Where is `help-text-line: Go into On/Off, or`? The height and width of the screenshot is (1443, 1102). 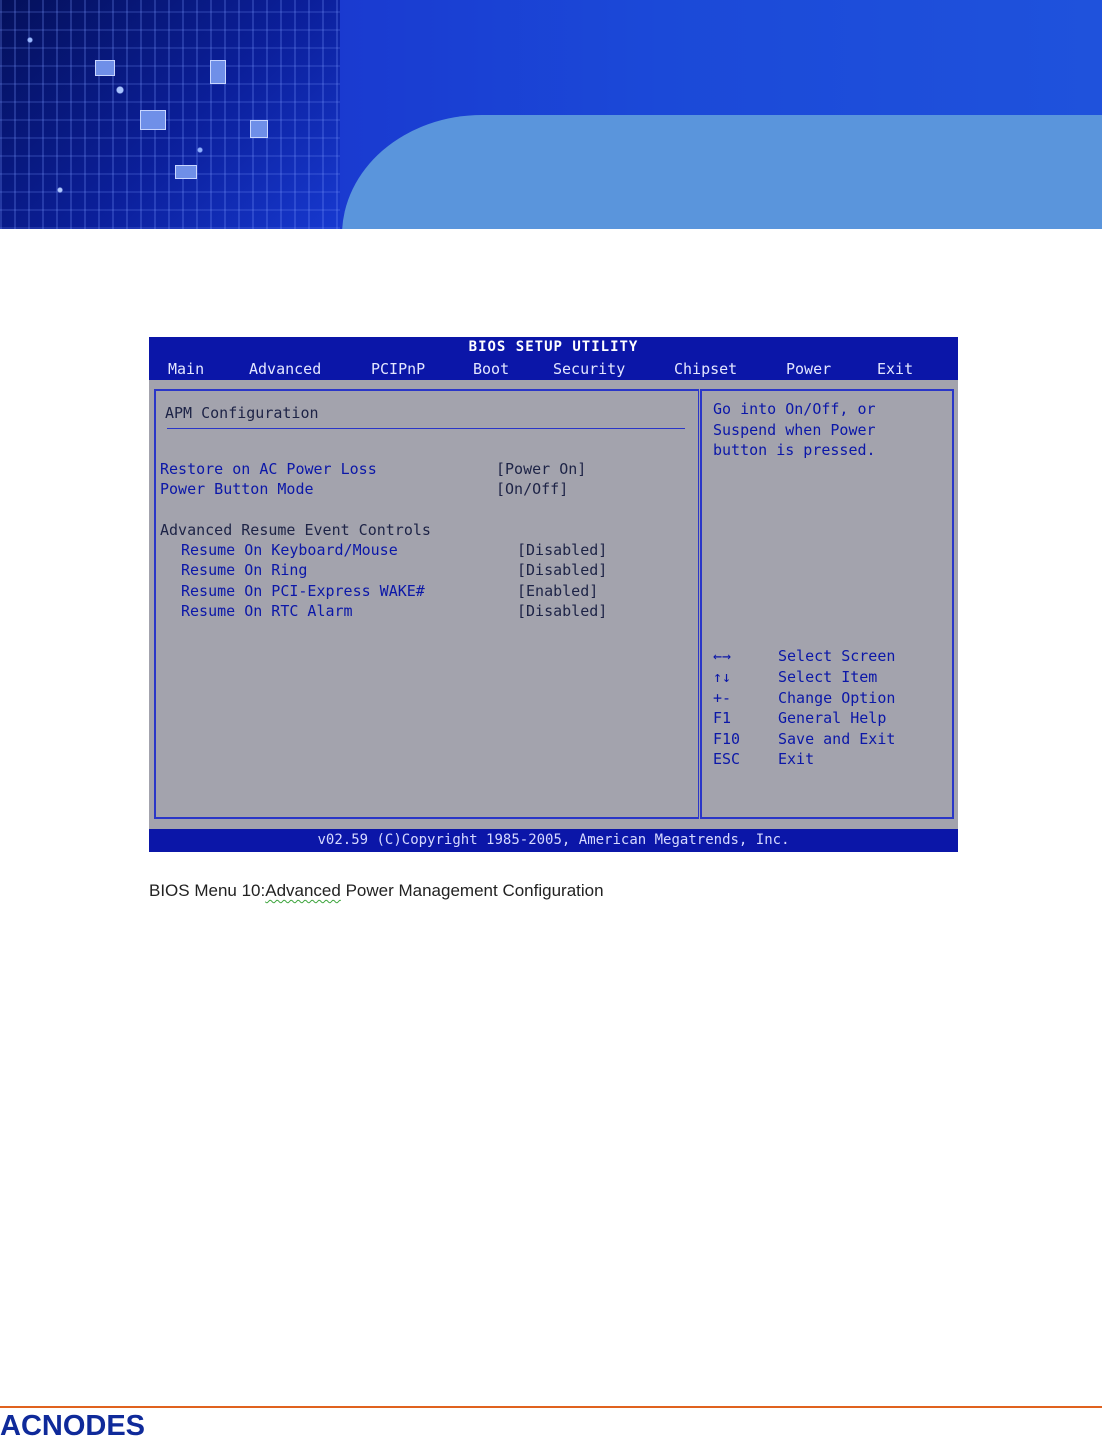
help-text-line: Go into On/Off, or is located at coordinates (794, 409).